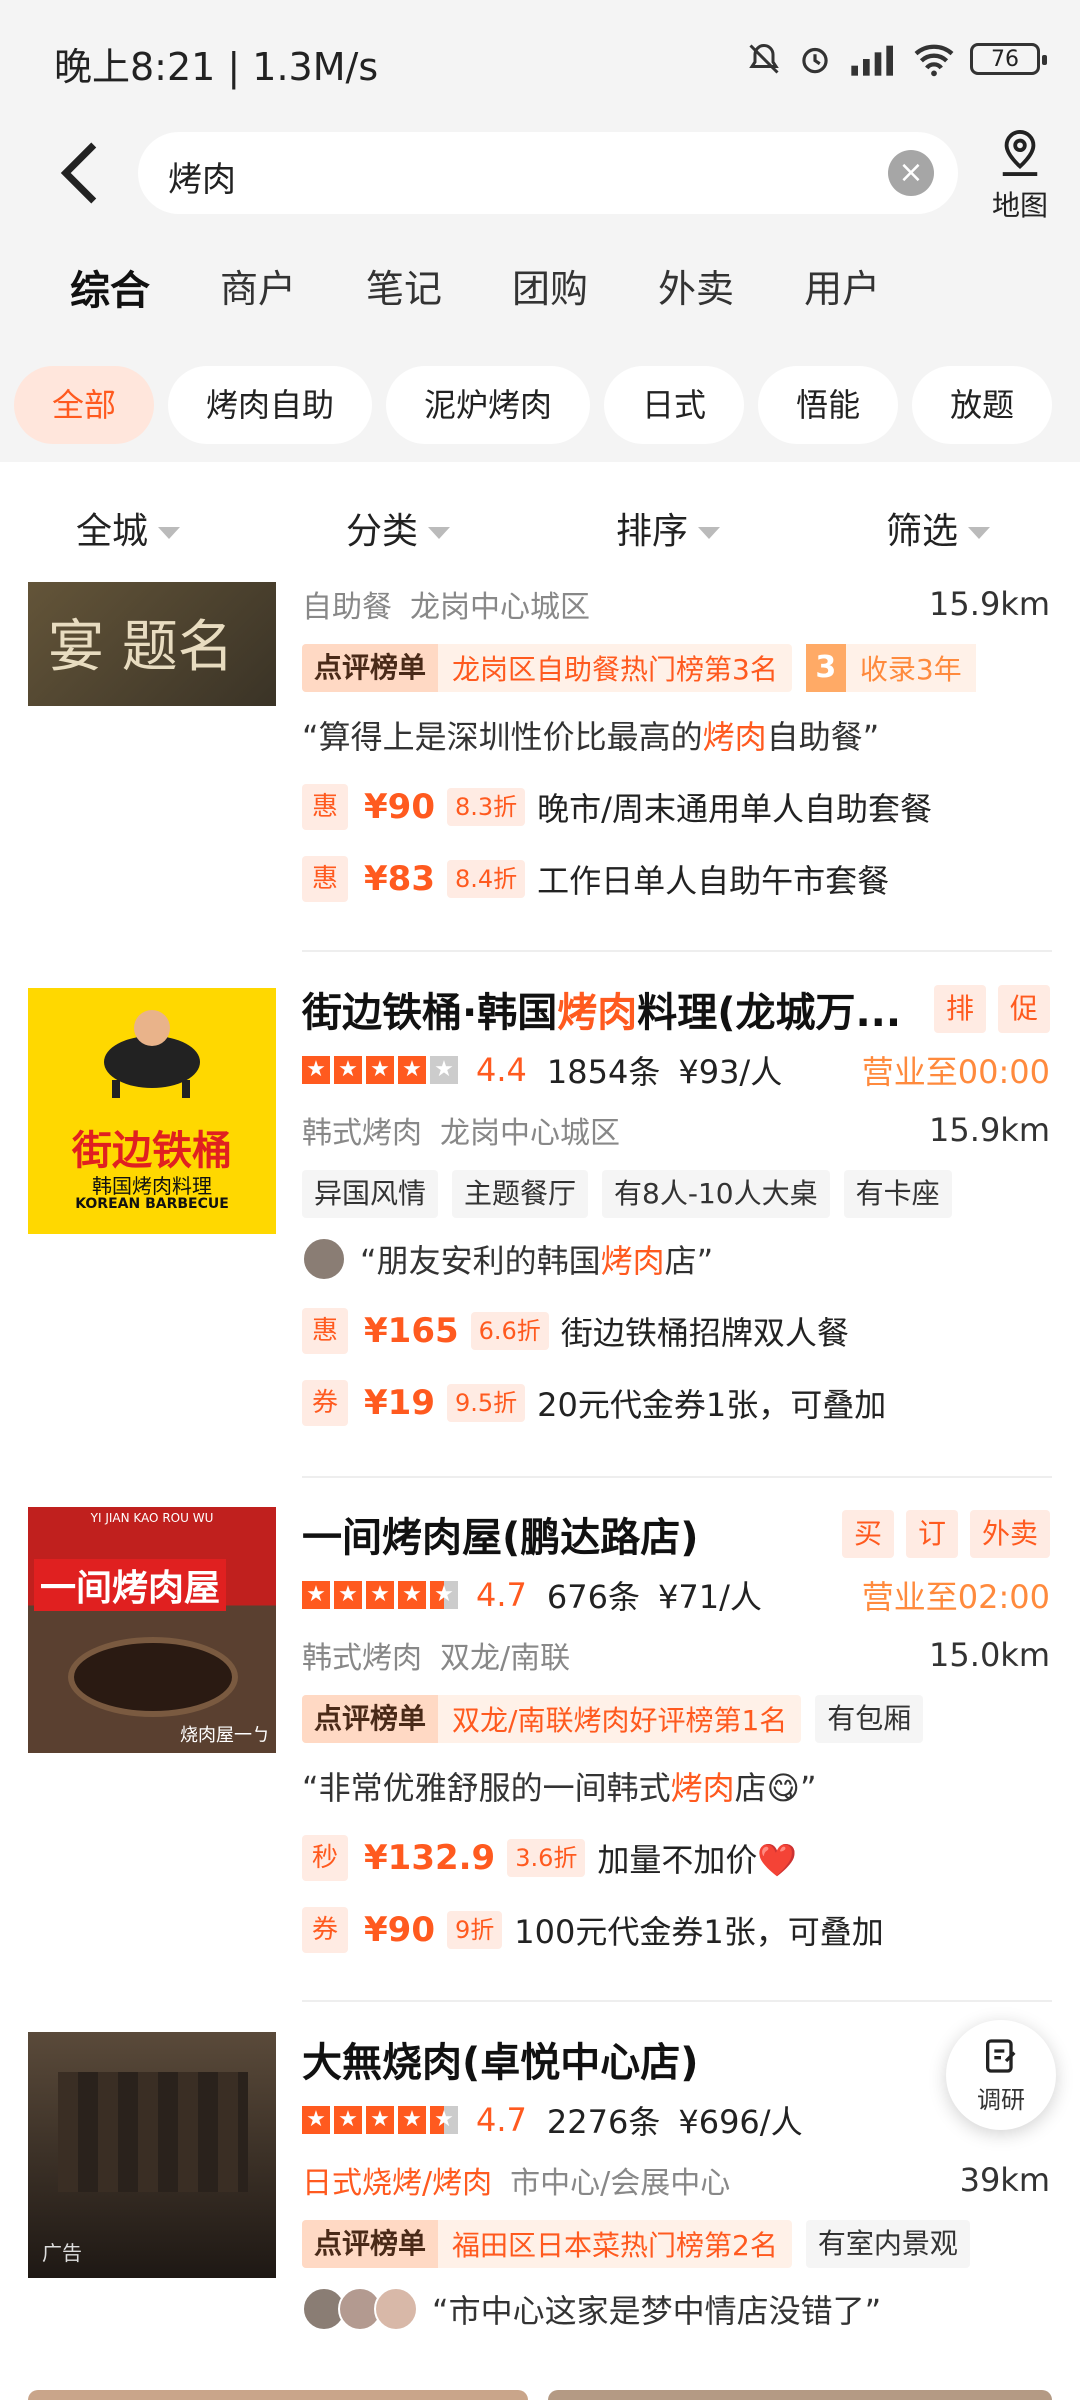 The image size is (1080, 2400). Describe the element at coordinates (488, 405) in the screenshot. I see `chip-clay-stove-bbq: 泥炉烤肉` at that location.